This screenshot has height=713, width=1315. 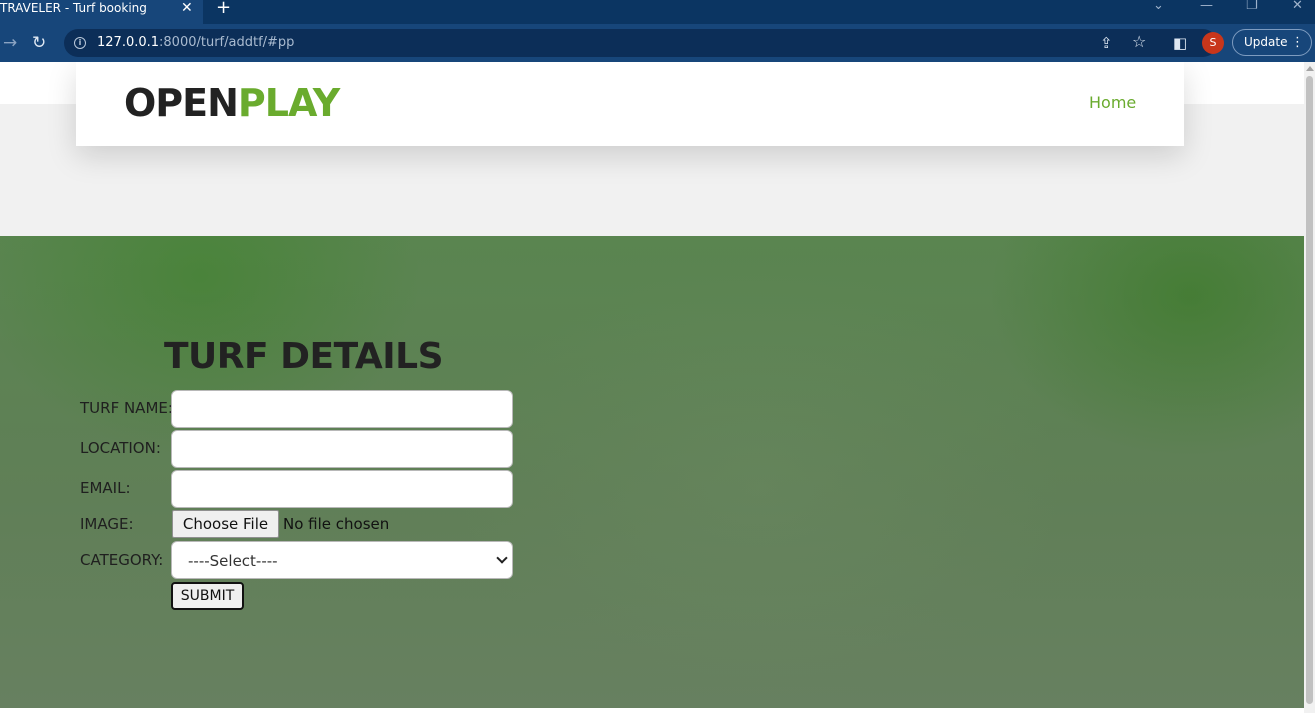 What do you see at coordinates (1297, 6) in the screenshot?
I see `window-close-icon: ✕` at bounding box center [1297, 6].